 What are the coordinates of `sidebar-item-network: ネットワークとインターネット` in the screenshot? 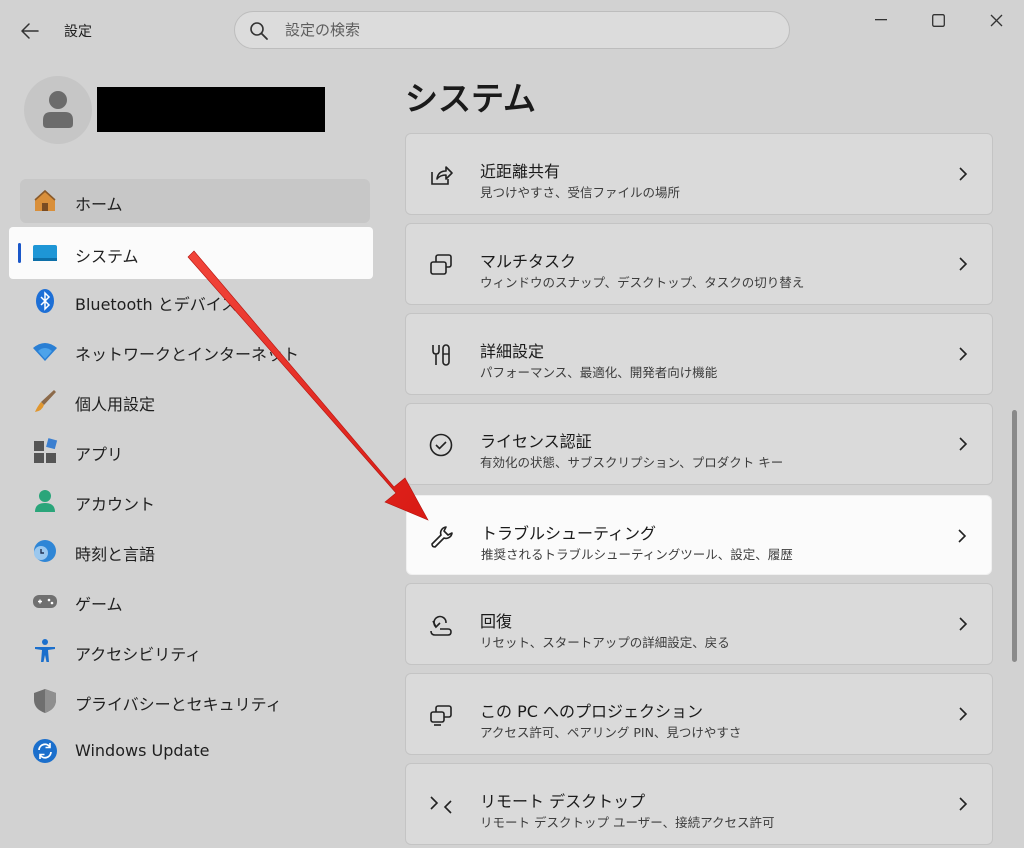 It's located at (195, 351).